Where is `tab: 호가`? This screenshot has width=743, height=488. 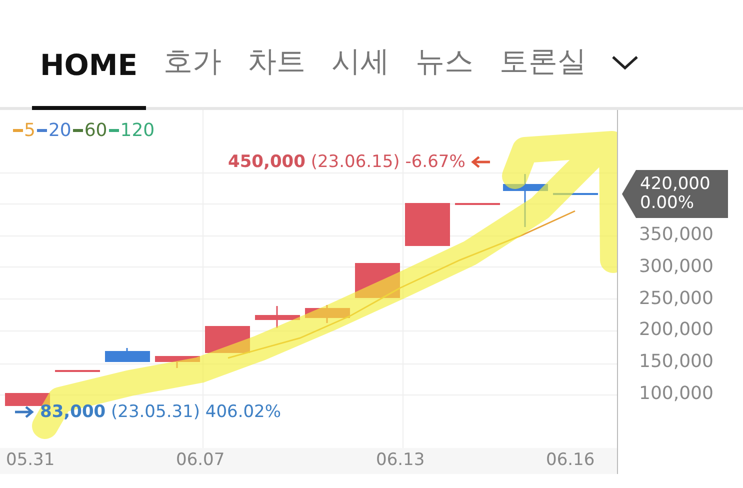 tab: 호가 is located at coordinates (193, 76).